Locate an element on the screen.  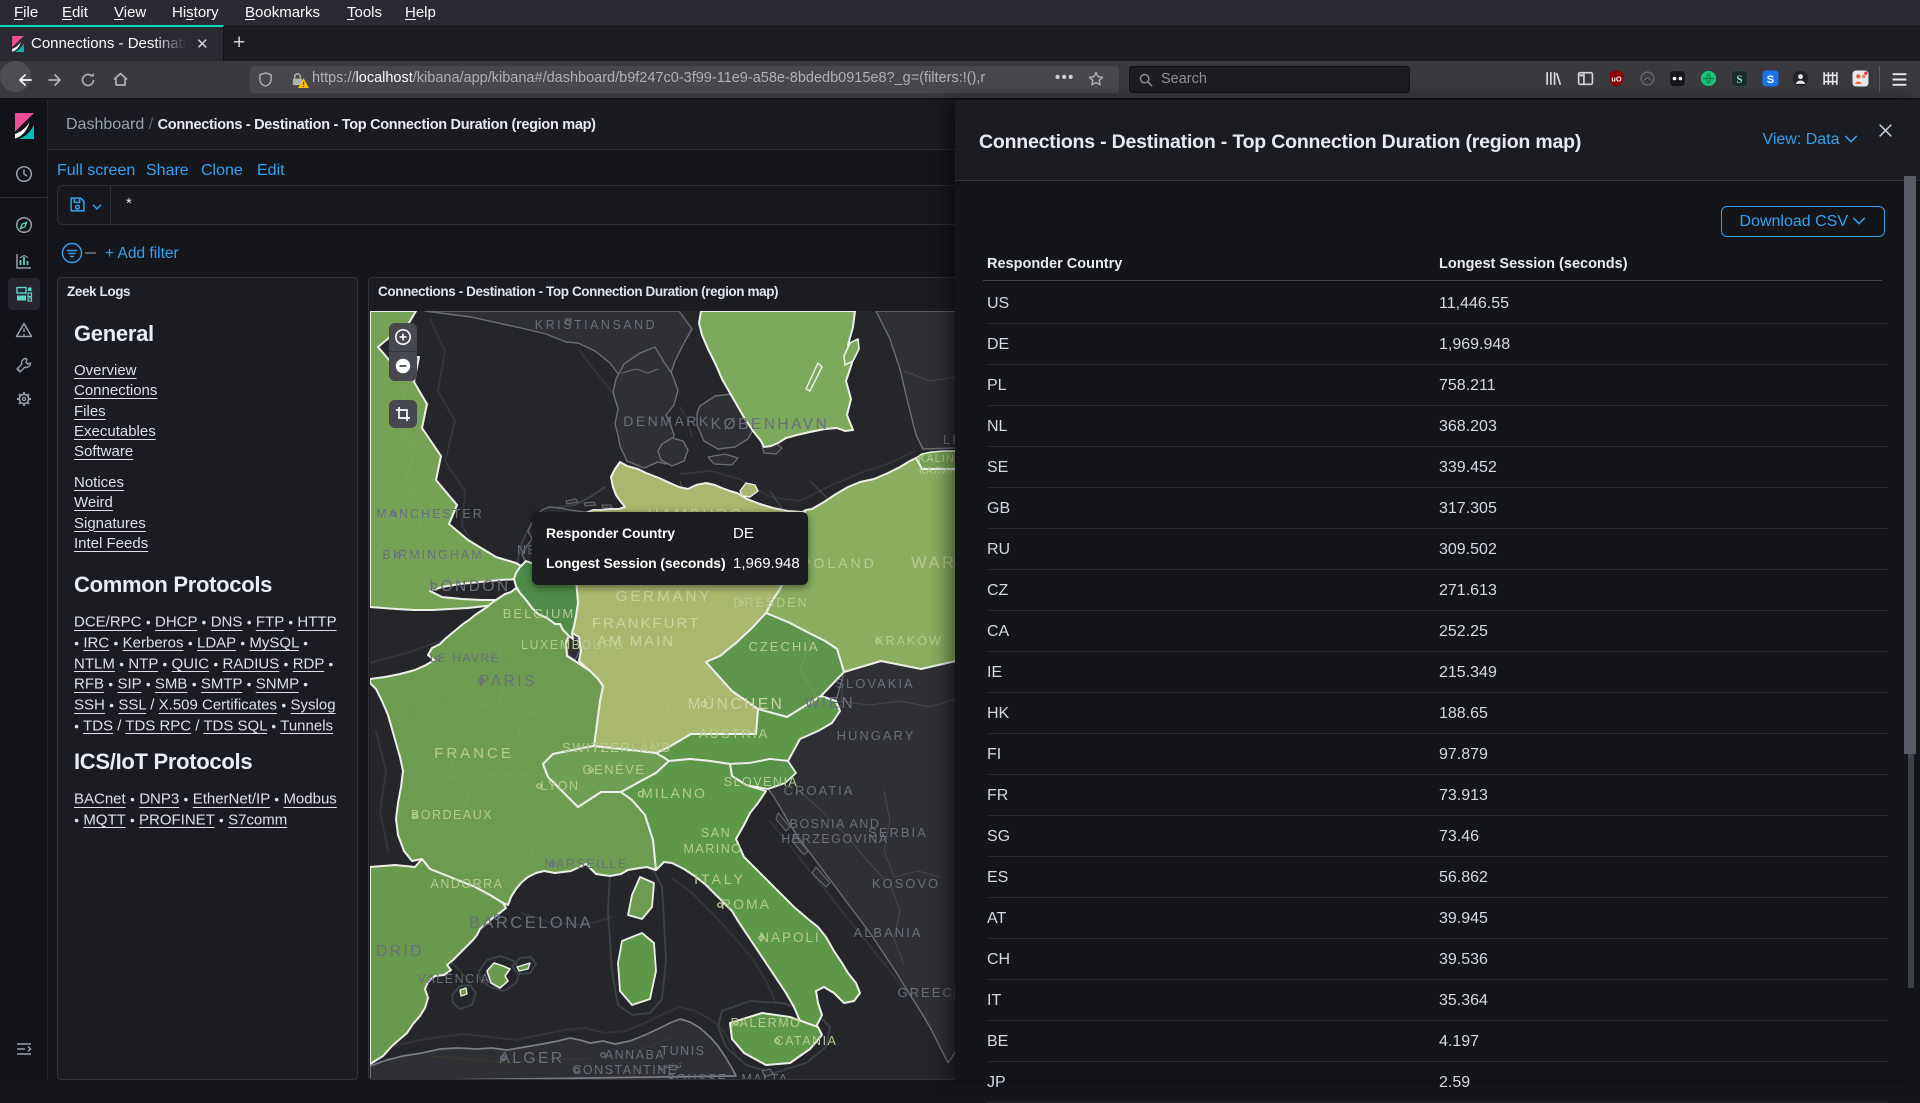
svg-text: ROMA is located at coordinates (746, 904).